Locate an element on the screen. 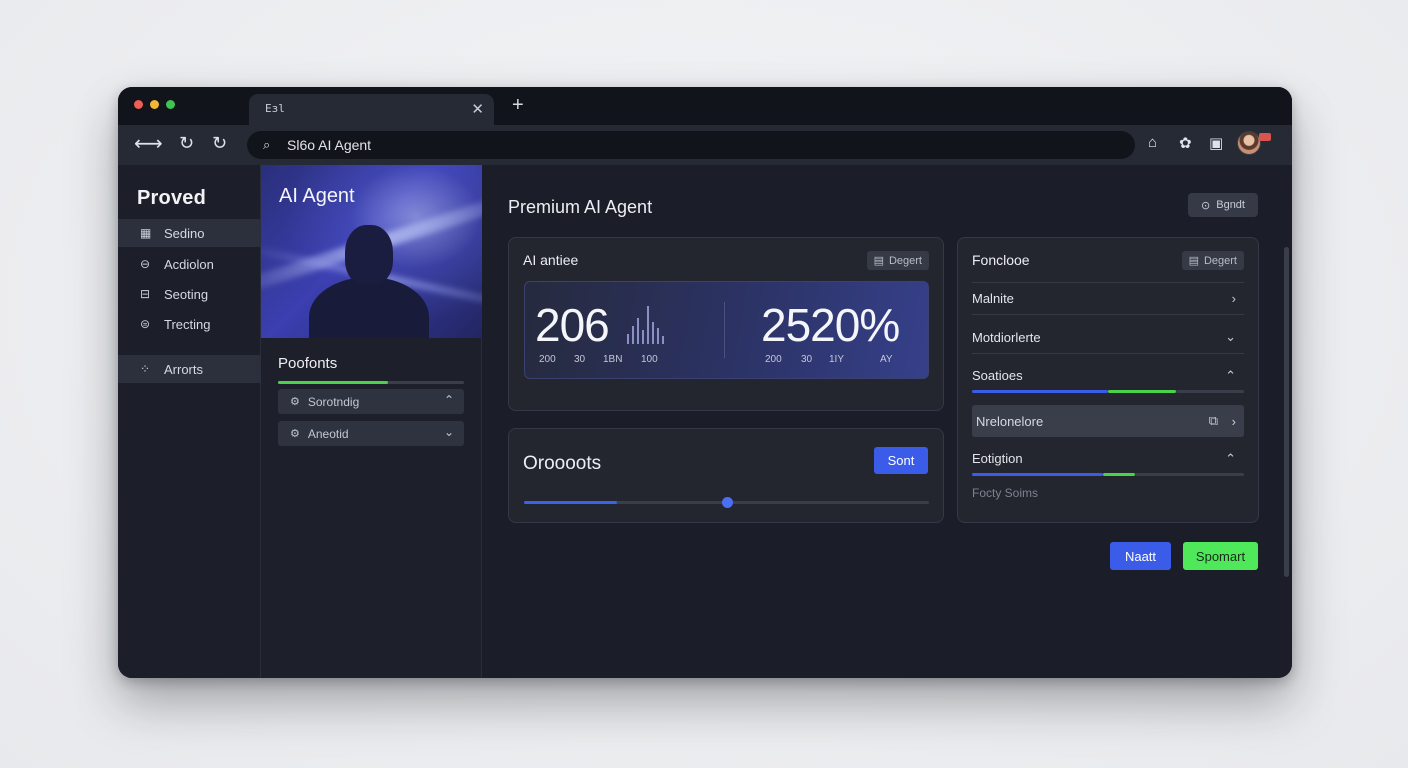  browser-toolbar: ⟷ ↻ ↻ ⌕ Sl6o AI Agent ⌂ ✿ ▣ is located at coordinates (705, 145).